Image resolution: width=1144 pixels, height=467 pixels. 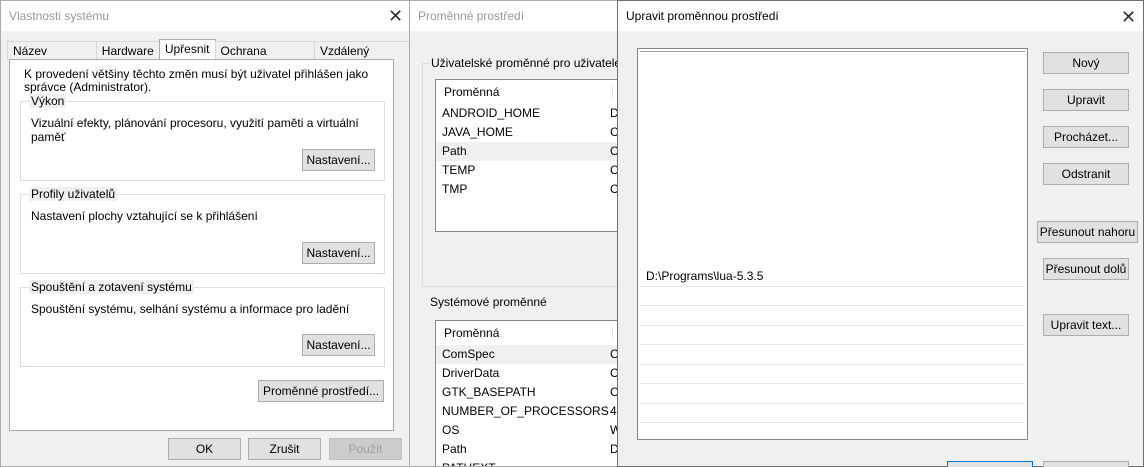 What do you see at coordinates (488, 302) in the screenshot?
I see `system-variables-label: Systémové proměnné` at bounding box center [488, 302].